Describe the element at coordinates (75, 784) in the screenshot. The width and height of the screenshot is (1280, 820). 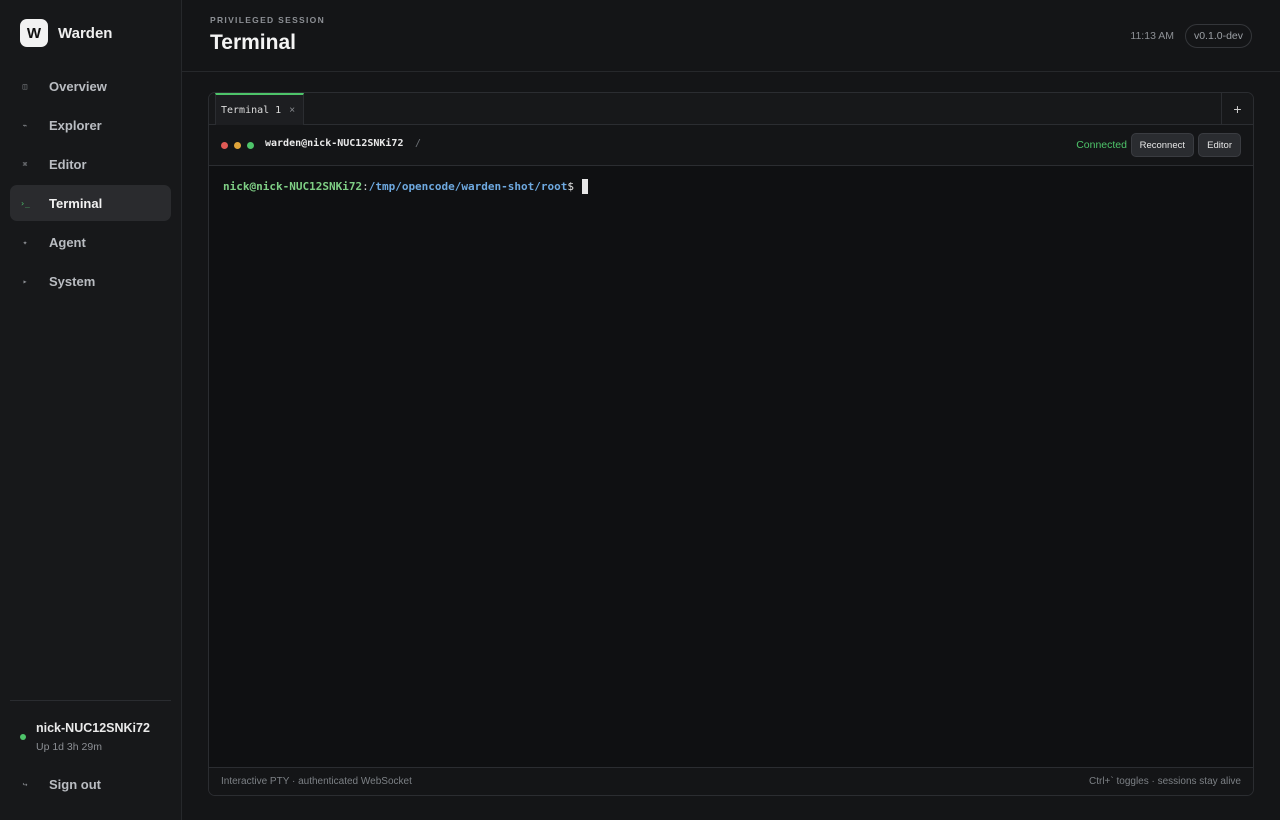
I see `sign-out-label: Sign out` at that location.